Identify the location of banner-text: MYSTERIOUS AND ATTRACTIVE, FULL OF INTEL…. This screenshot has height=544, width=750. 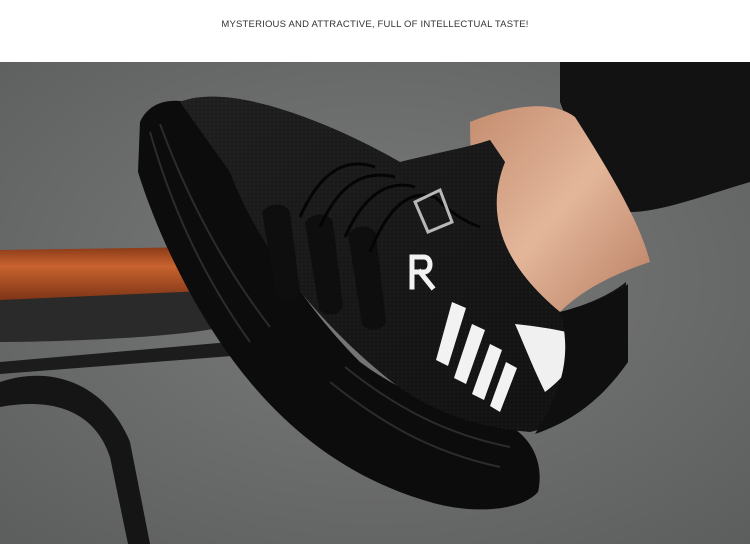
(375, 24).